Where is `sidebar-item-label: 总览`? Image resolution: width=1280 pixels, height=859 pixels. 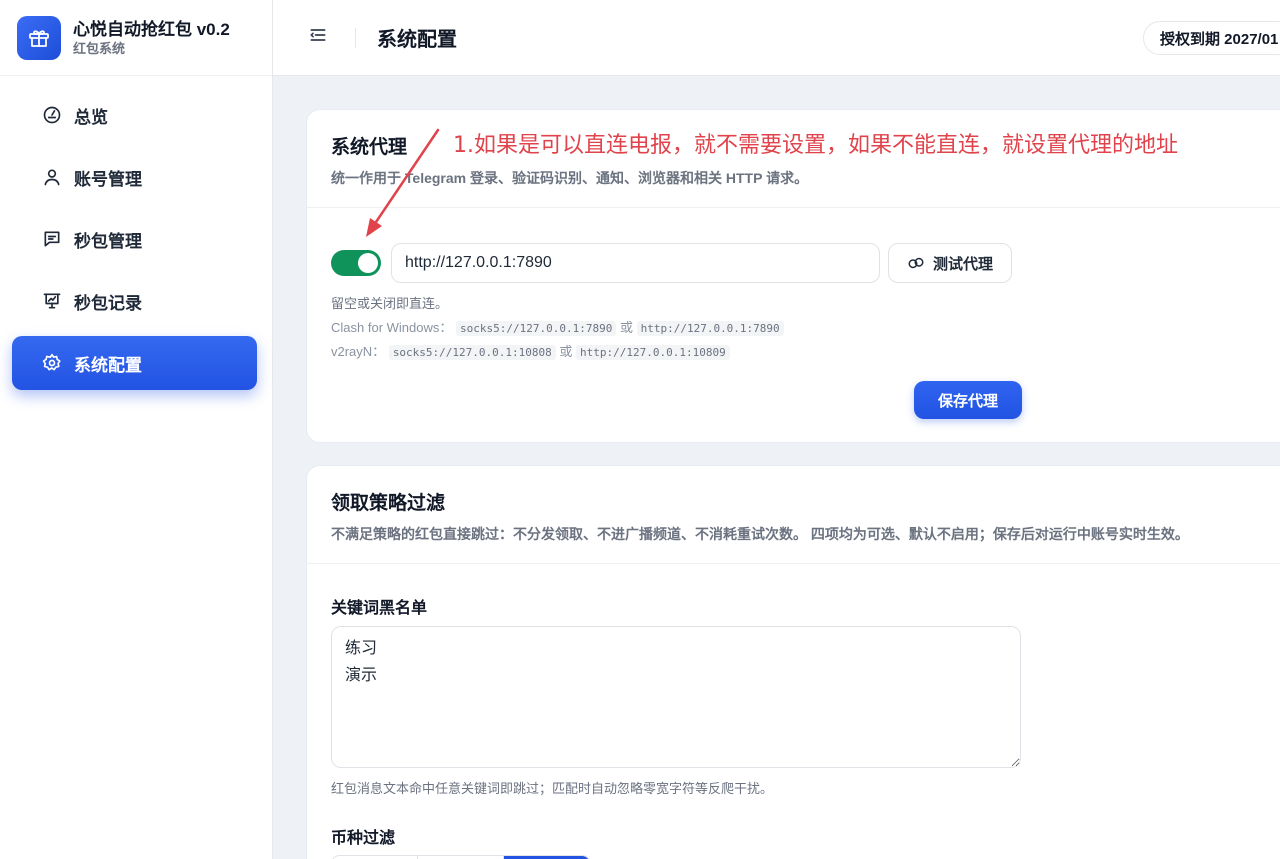
sidebar-item-label: 总览 is located at coordinates (91, 117).